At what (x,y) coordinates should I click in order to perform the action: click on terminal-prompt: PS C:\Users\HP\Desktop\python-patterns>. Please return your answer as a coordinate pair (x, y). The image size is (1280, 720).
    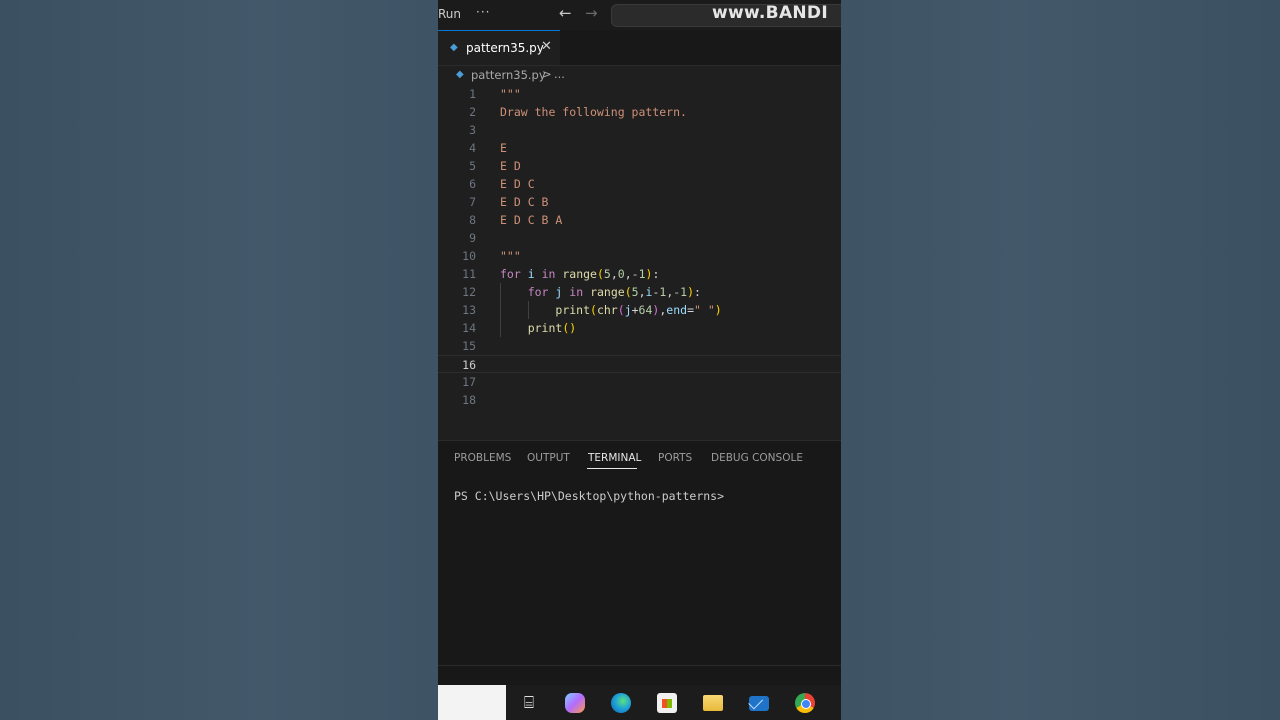
    Looking at the image, I should click on (589, 496).